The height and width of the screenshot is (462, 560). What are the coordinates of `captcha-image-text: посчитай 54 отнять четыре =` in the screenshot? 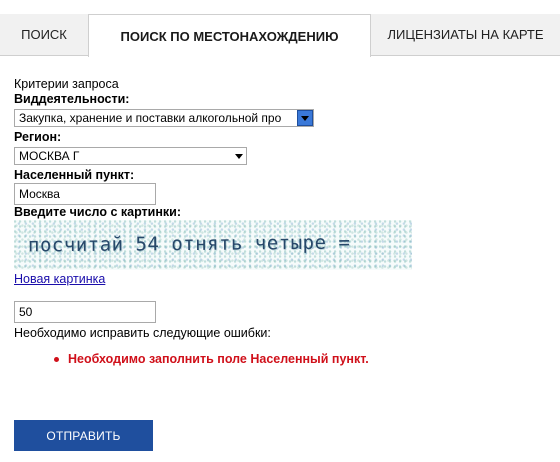 It's located at (189, 244).